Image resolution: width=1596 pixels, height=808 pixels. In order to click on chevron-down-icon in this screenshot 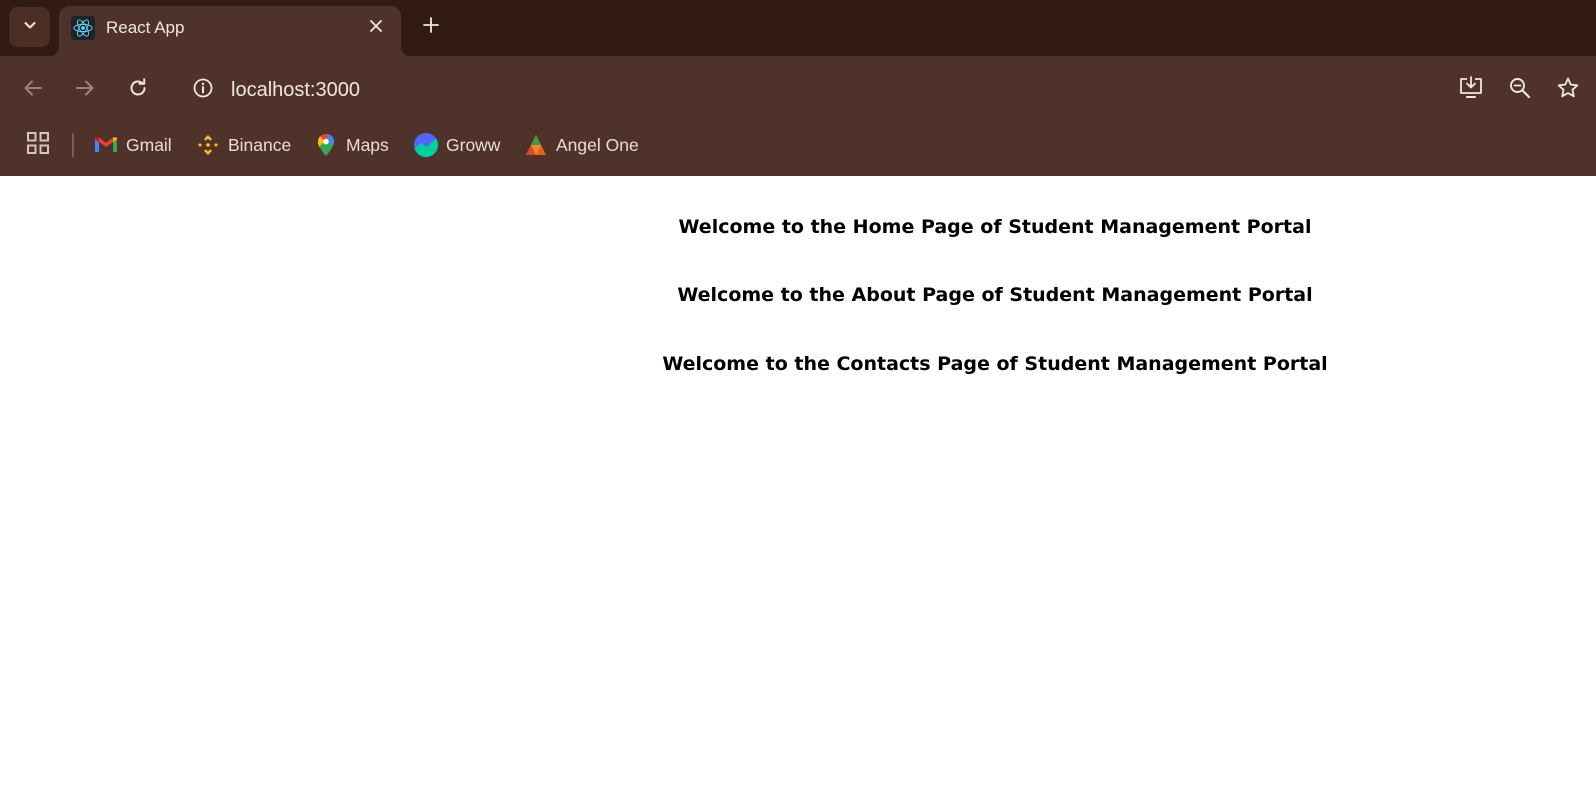, I will do `click(30, 27)`.